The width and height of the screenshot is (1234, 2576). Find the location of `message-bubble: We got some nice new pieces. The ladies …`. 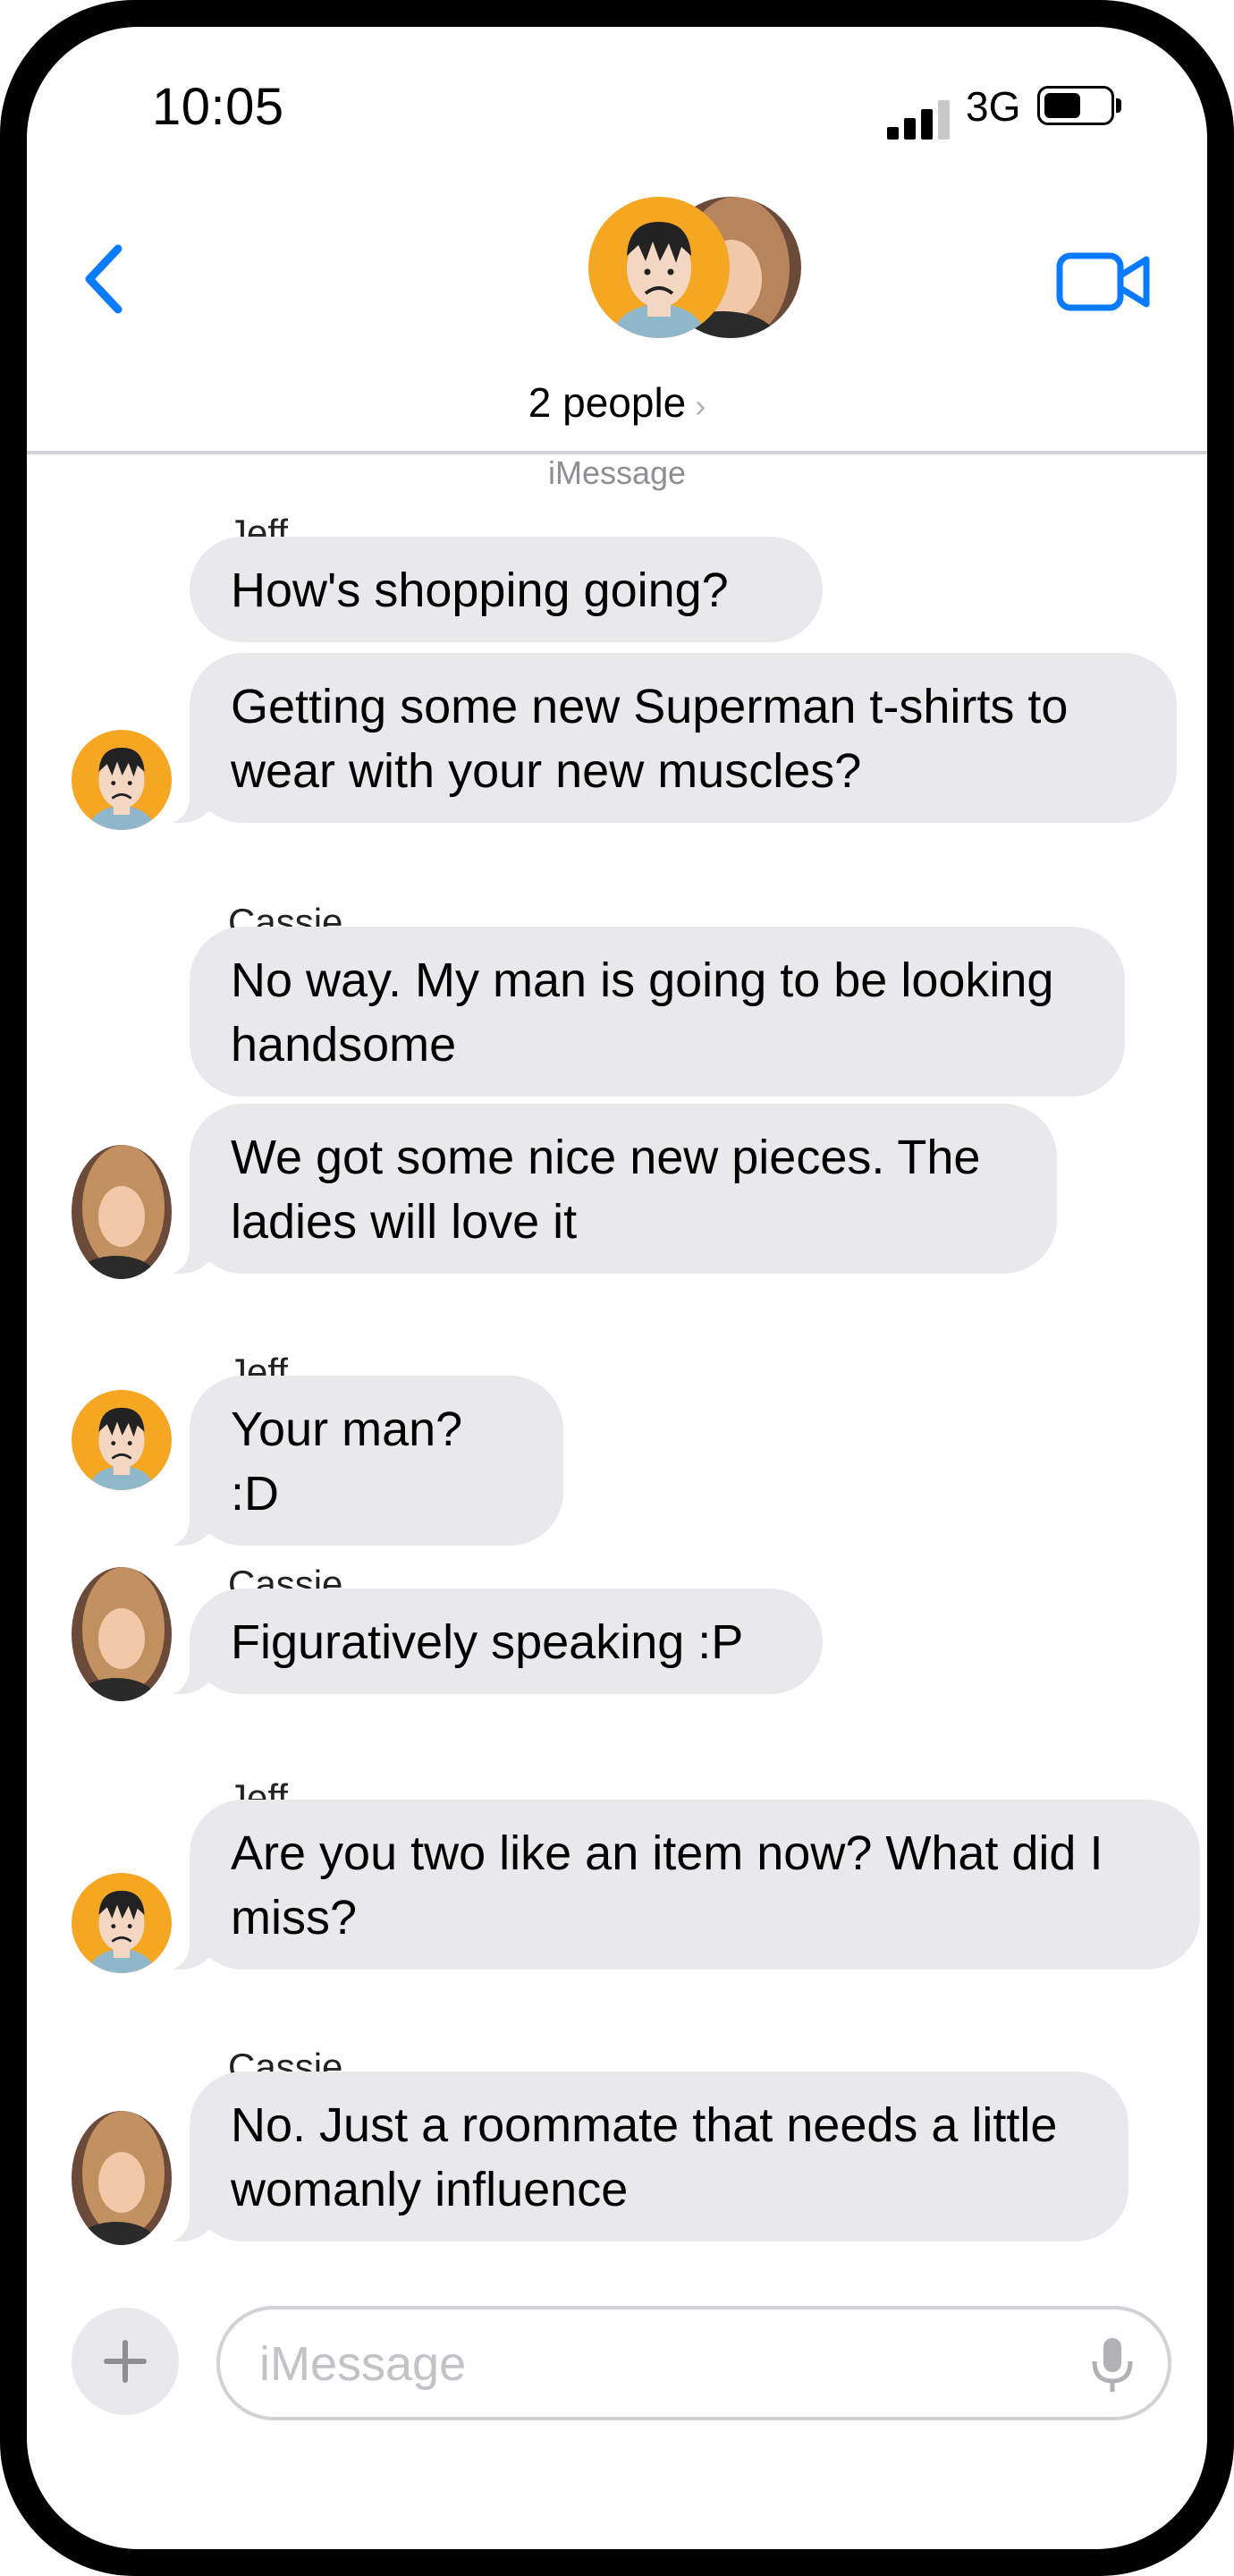

message-bubble: We got some nice new pieces. The ladies … is located at coordinates (605, 1189).